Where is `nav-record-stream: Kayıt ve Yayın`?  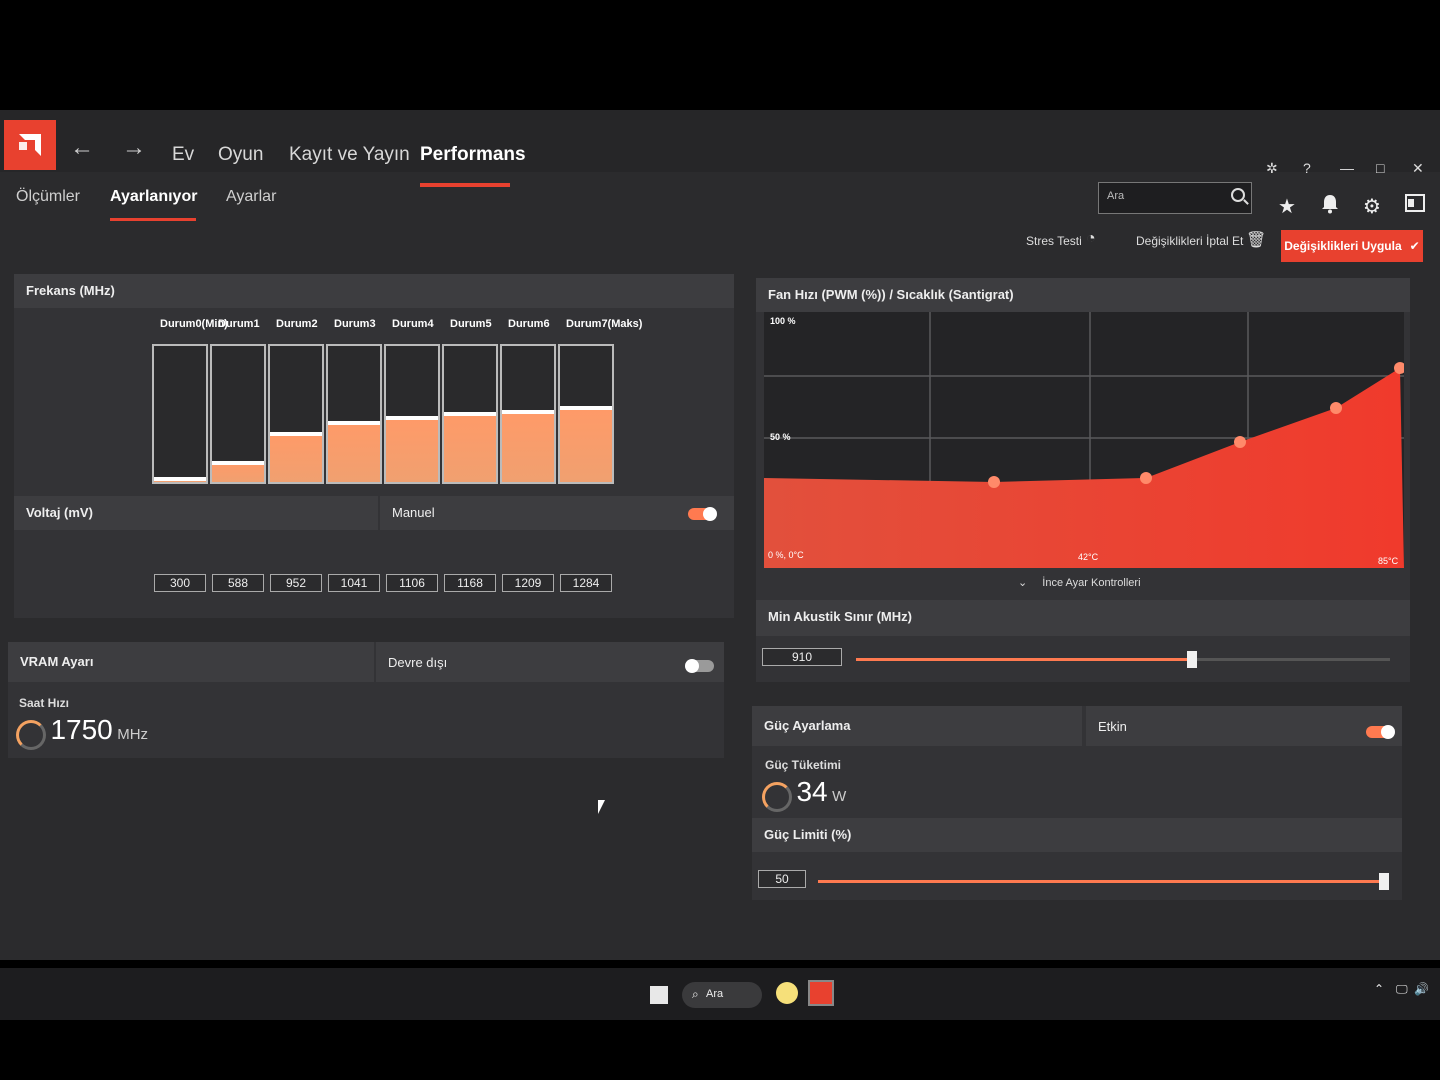
nav-record-stream: Kayıt ve Yayın is located at coordinates (349, 155).